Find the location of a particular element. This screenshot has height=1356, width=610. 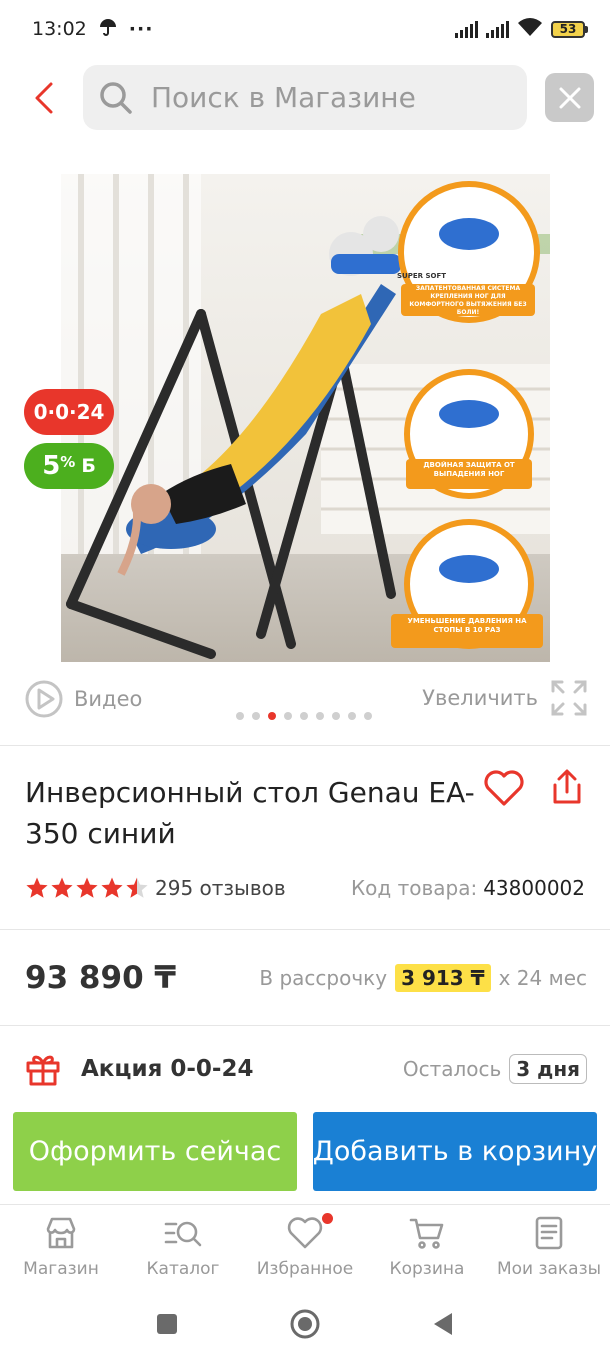

back-button is located at coordinates (44, 98).